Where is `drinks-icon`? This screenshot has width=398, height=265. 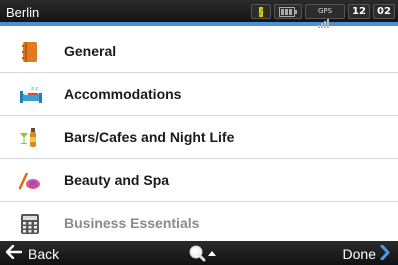
drinks-icon is located at coordinates (30, 138).